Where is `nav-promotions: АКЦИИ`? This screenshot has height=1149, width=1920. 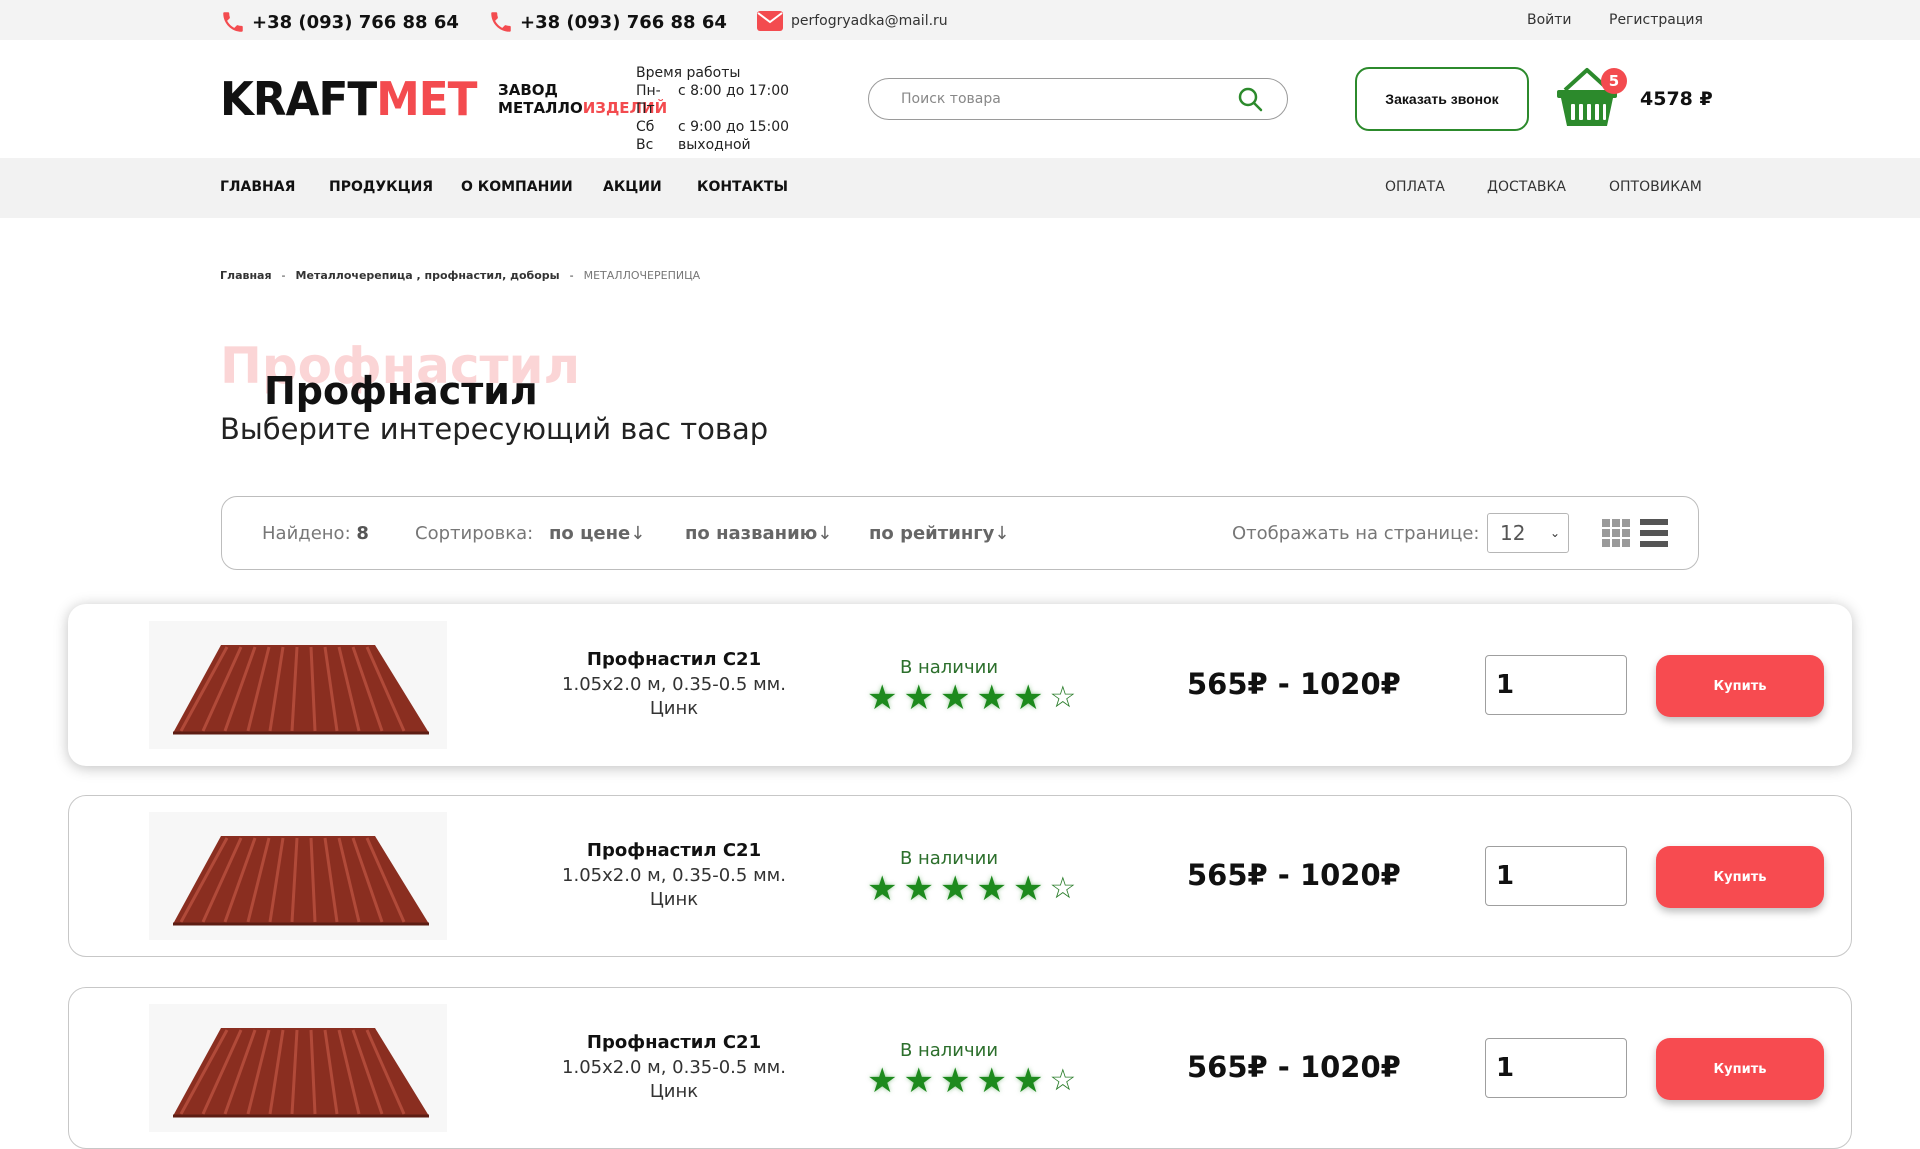
nav-promotions: АКЦИИ is located at coordinates (632, 187).